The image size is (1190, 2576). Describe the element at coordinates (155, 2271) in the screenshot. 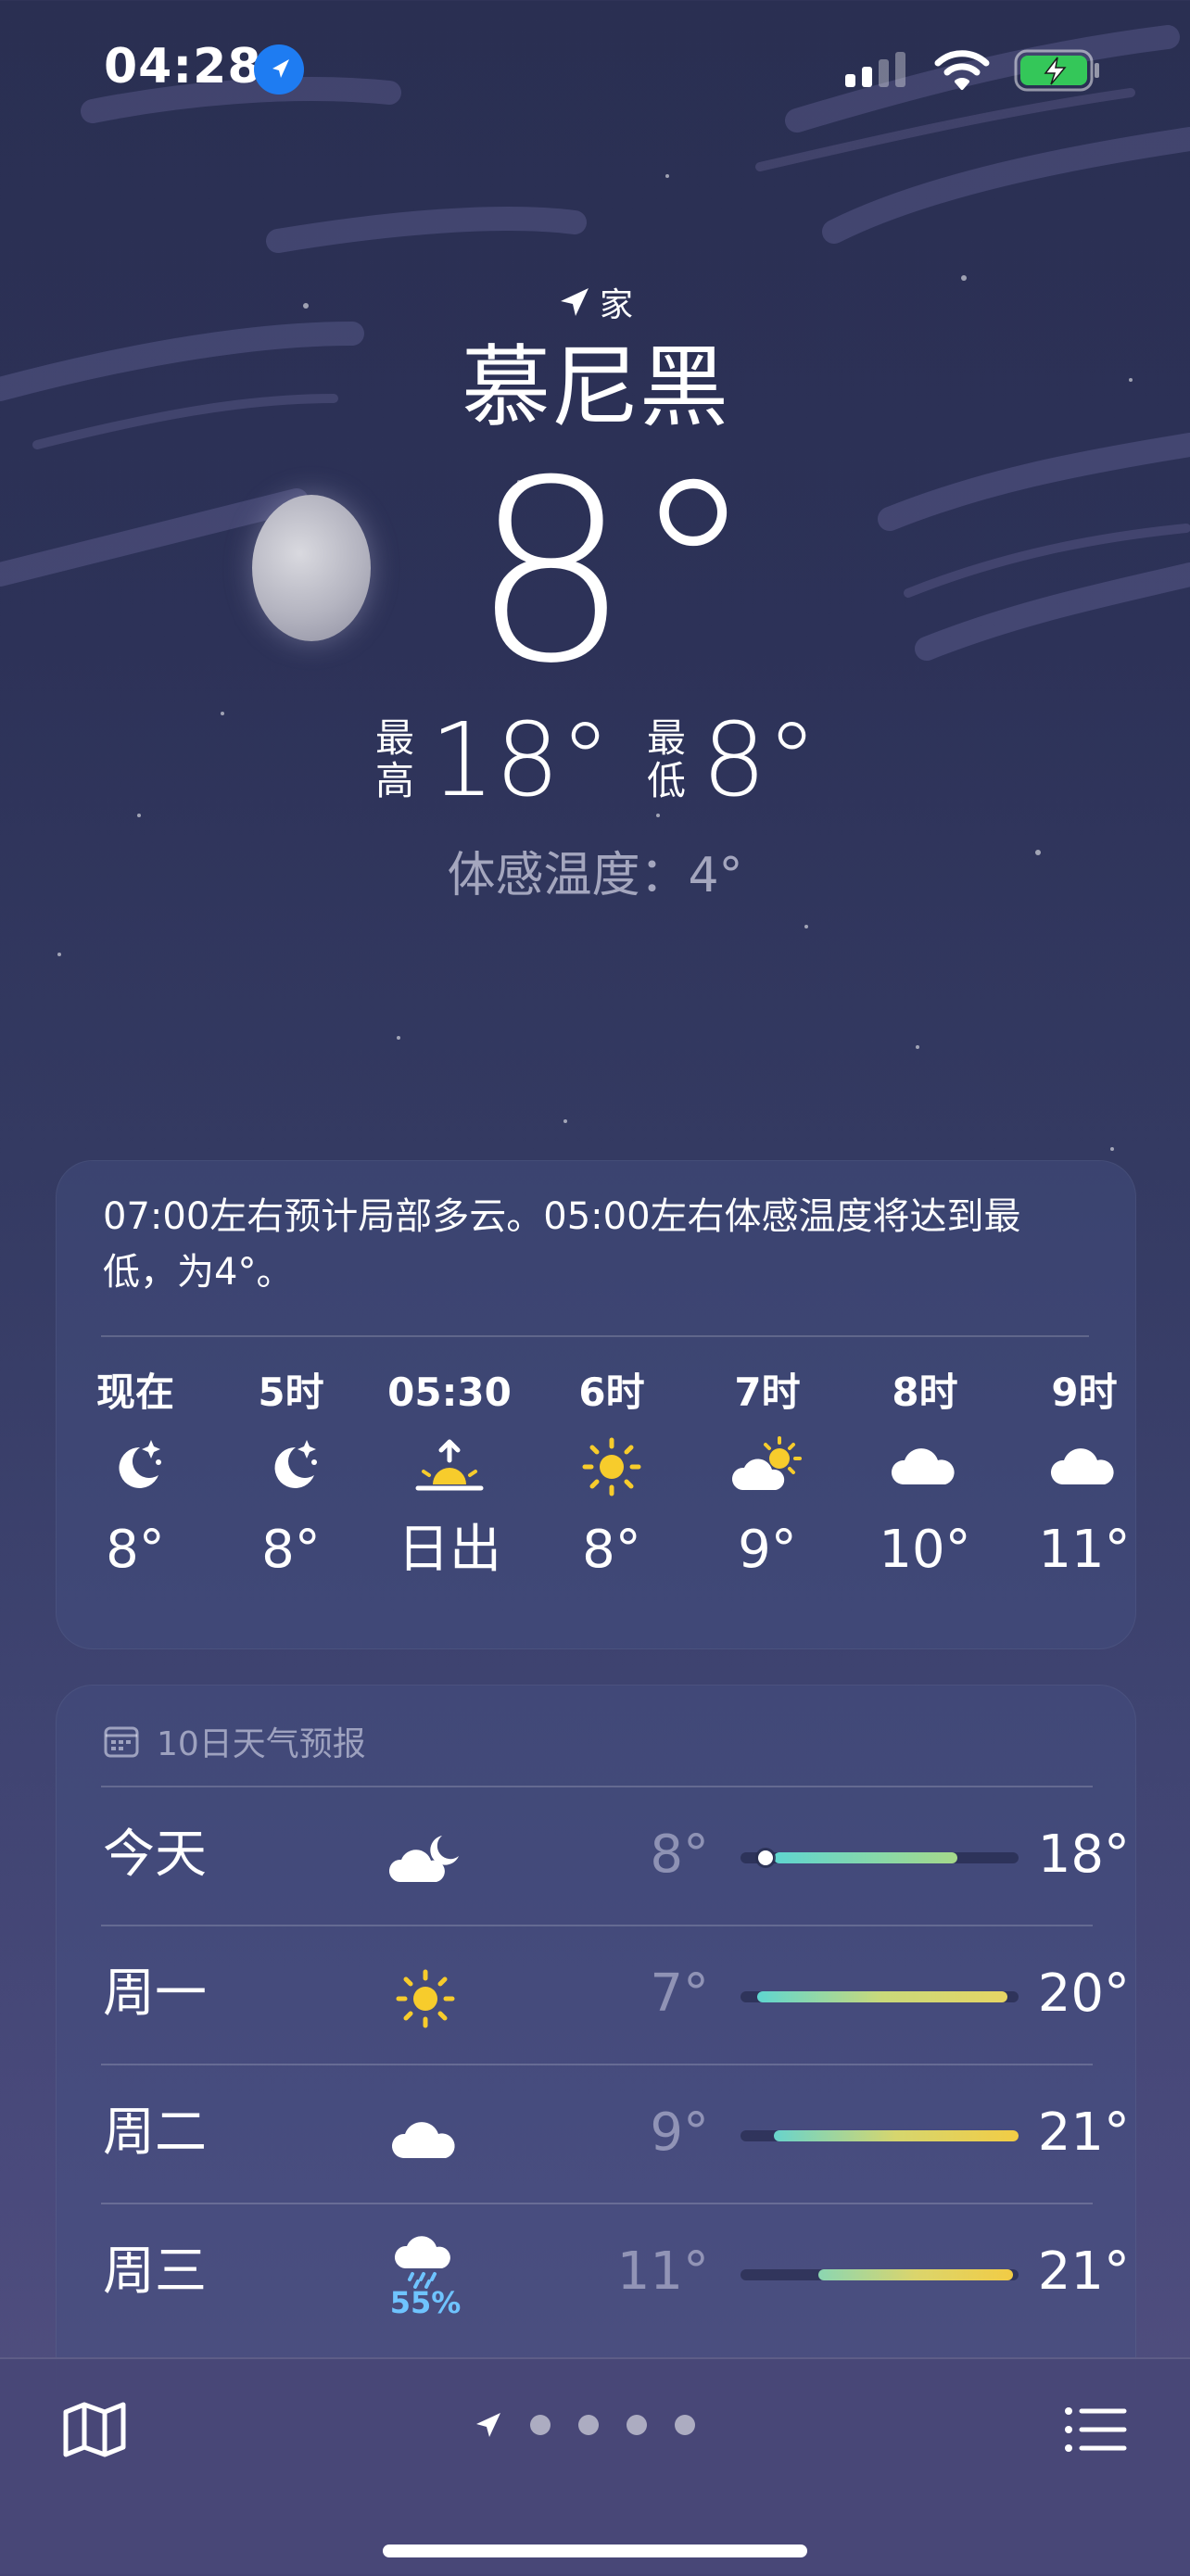

I see `day-label: 周三` at that location.